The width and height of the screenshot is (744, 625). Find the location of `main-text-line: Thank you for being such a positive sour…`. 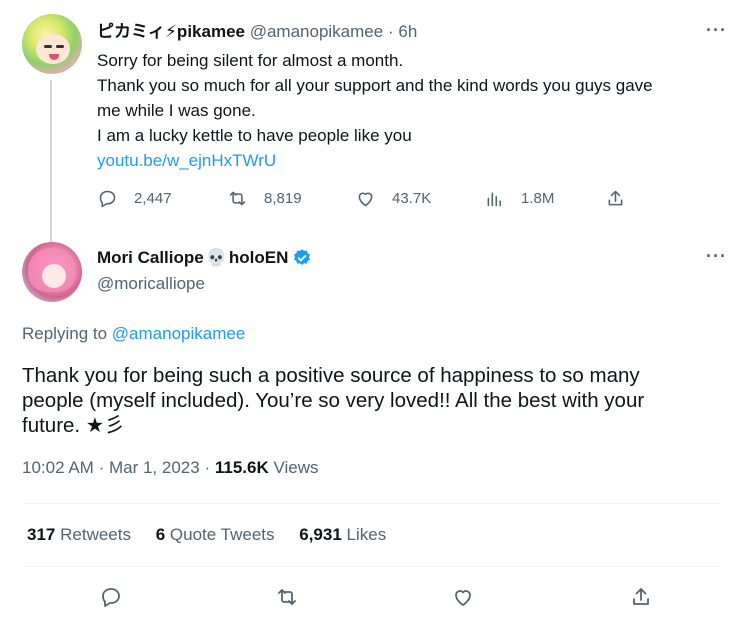

main-text-line: Thank you for being such a positive sour… is located at coordinates (331, 375).